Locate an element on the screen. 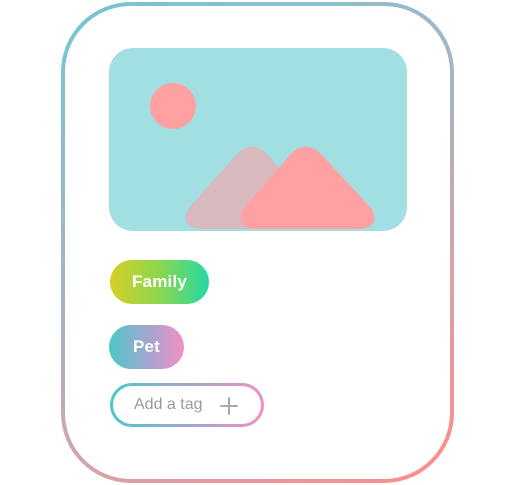  tag-family: Family is located at coordinates (159, 282).